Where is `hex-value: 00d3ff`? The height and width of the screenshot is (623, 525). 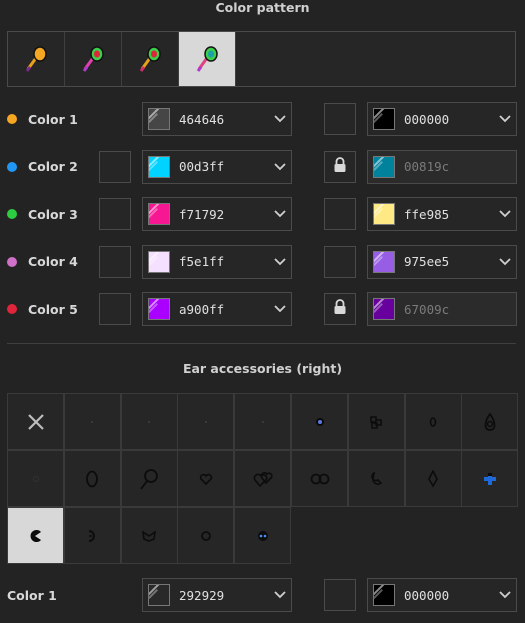 hex-value: 00d3ff is located at coordinates (202, 166).